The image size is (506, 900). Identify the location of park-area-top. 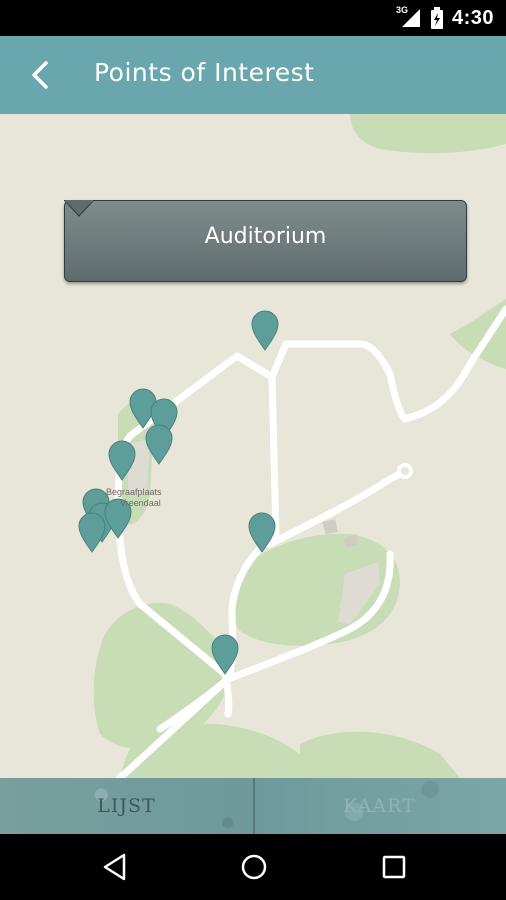
(428, 134).